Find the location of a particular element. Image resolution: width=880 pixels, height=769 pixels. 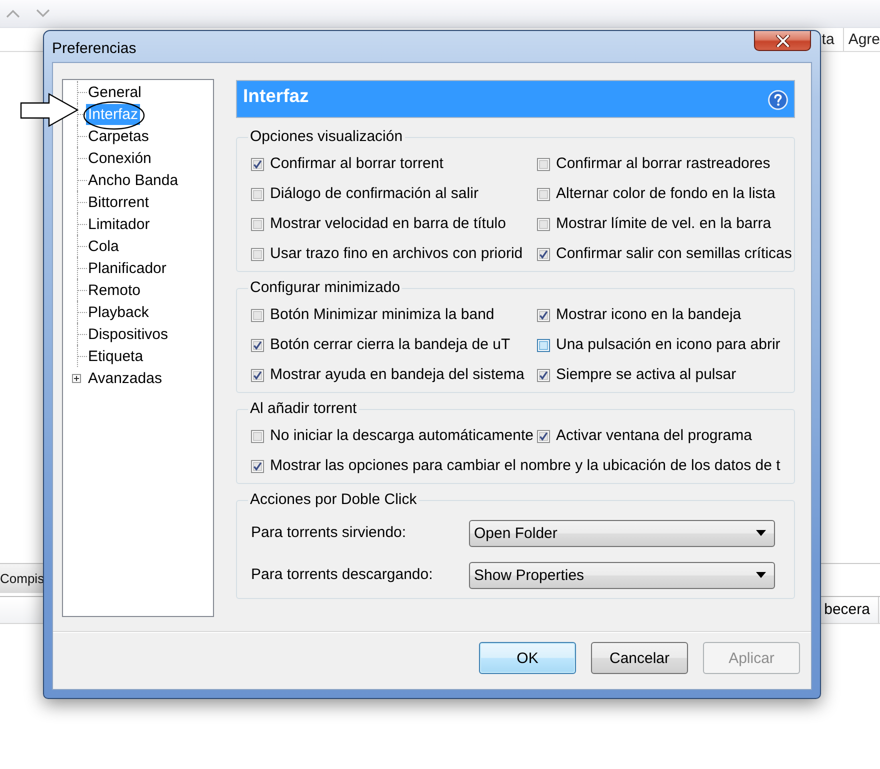

column-header: becera is located at coordinates (851, 610).